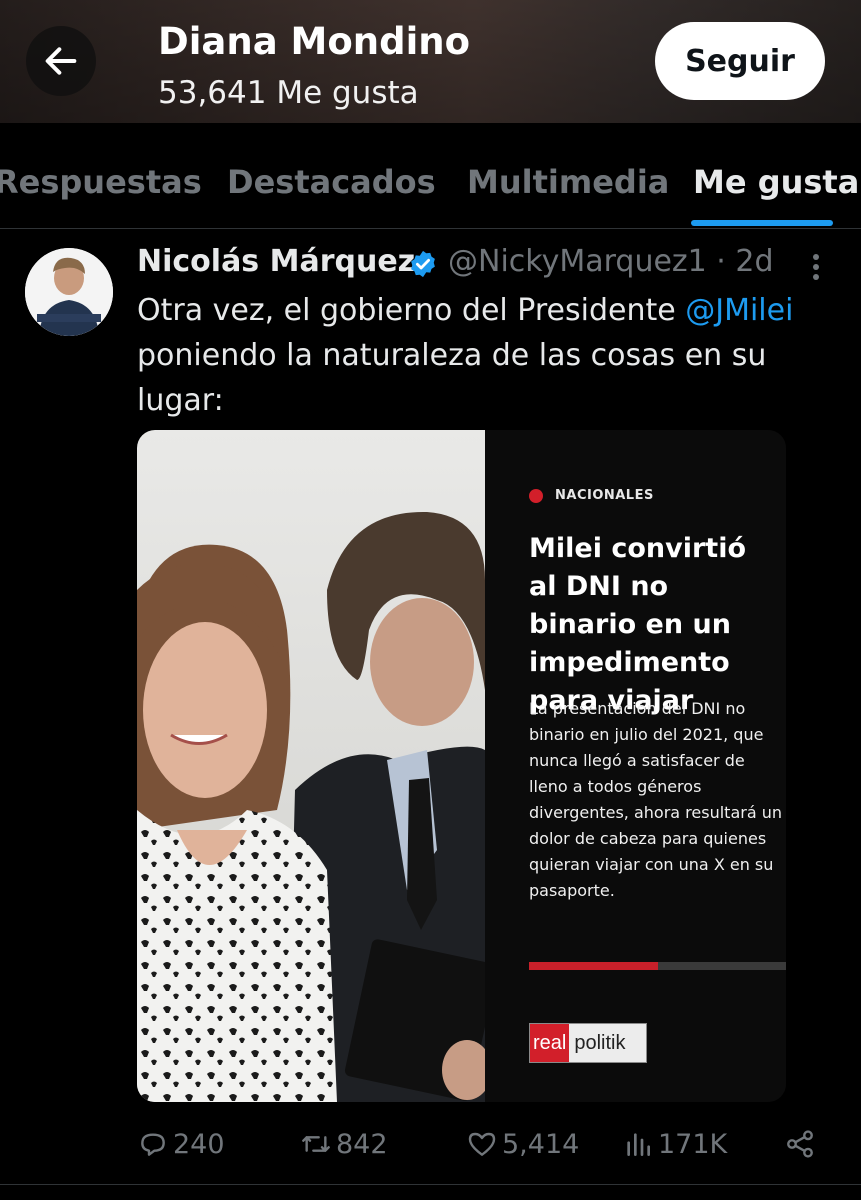 This screenshot has height=1200, width=861. What do you see at coordinates (740, 61) in the screenshot?
I see `follow-button: Seguir` at bounding box center [740, 61].